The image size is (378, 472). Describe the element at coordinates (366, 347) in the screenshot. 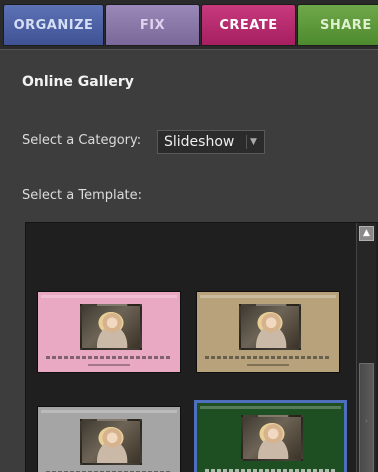

I see `vertical-scrollbar: ▲ ›` at that location.